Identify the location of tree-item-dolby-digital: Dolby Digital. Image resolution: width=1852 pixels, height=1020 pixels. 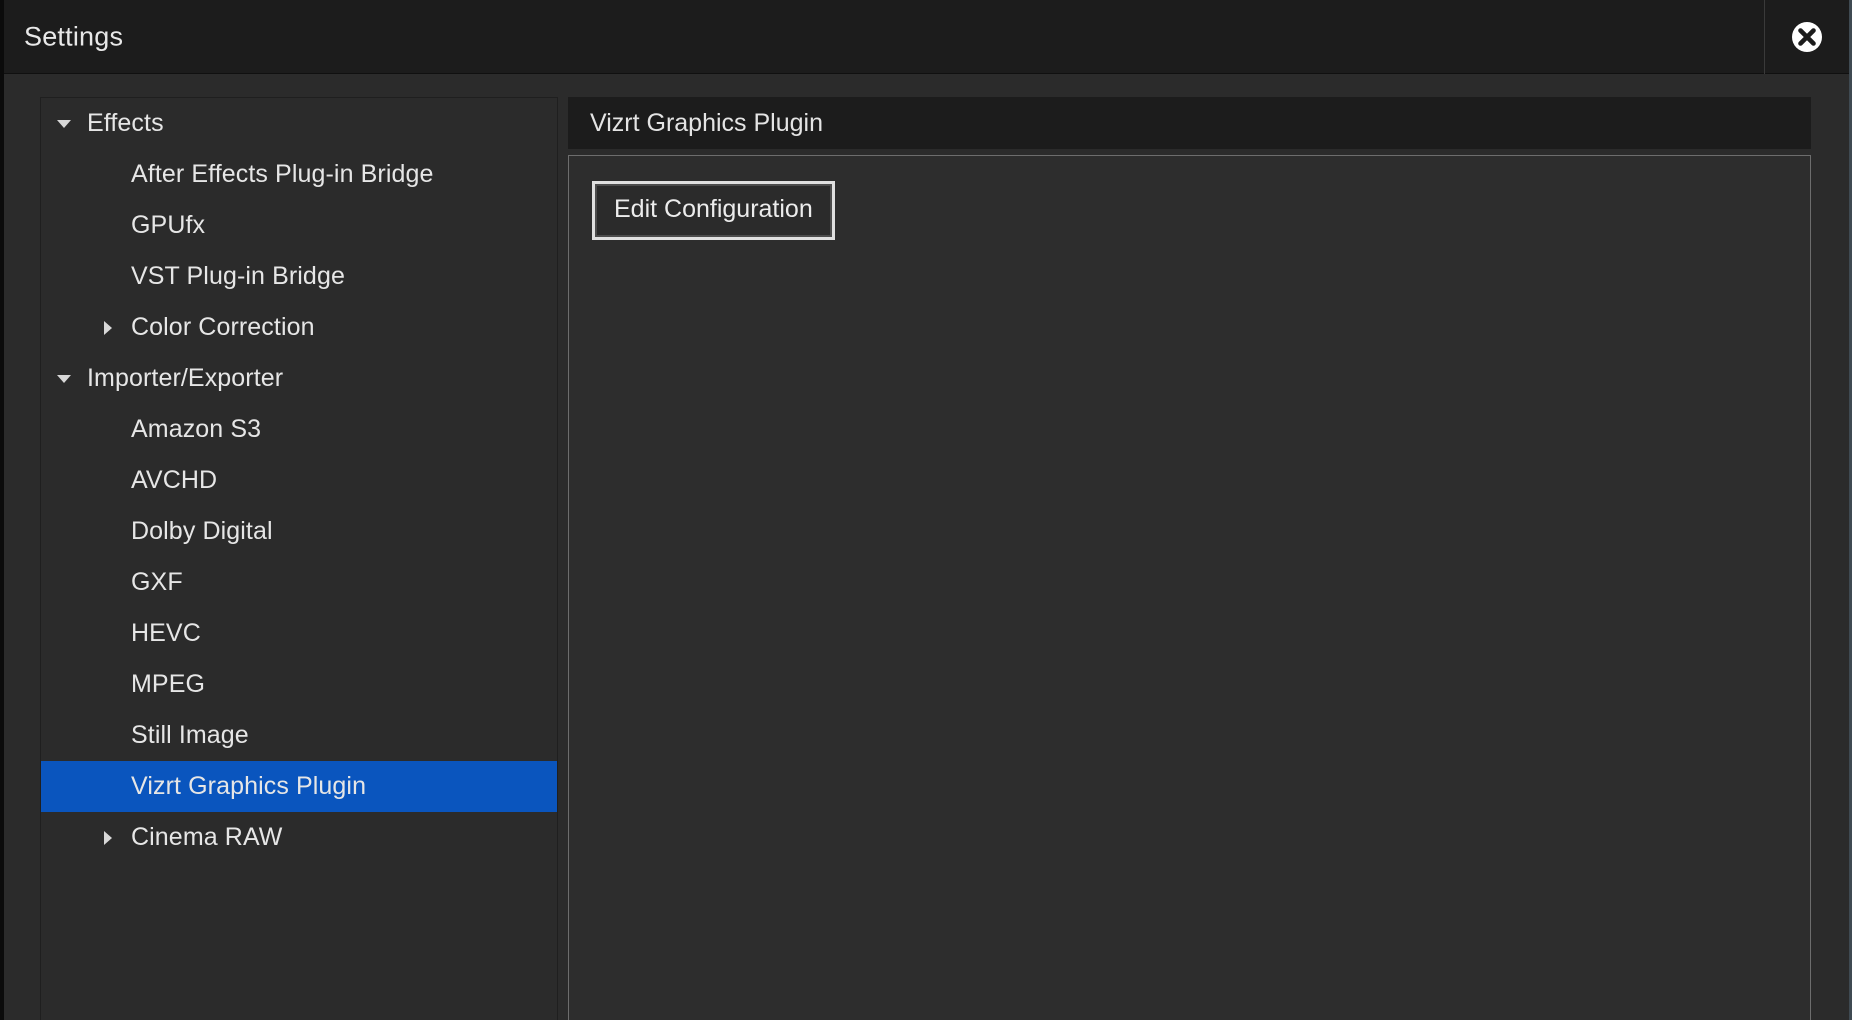
(299, 531).